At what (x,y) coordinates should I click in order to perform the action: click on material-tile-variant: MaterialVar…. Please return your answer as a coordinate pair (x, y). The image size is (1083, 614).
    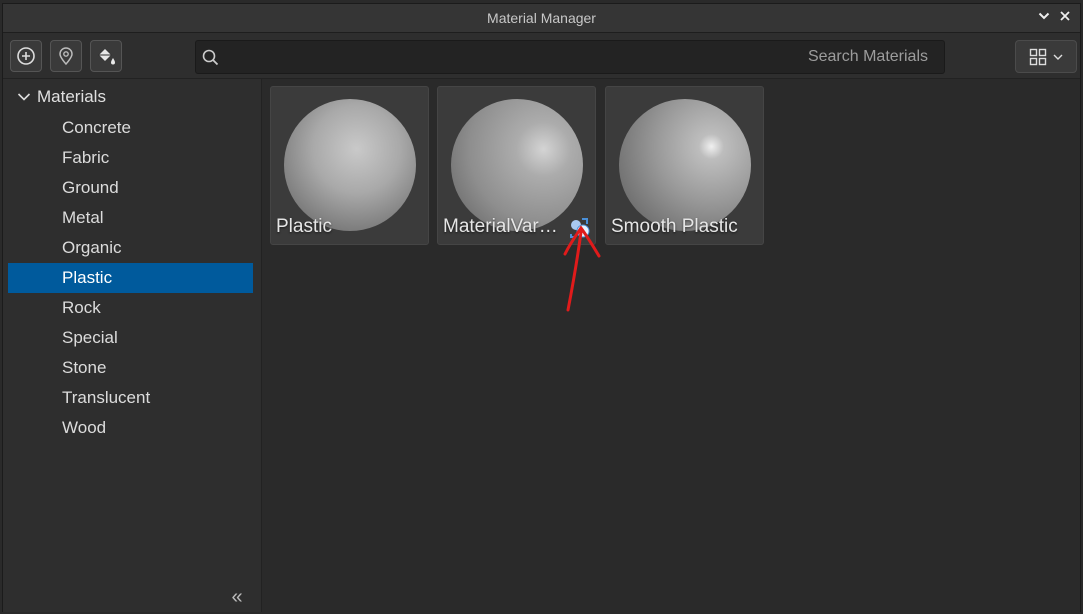
    Looking at the image, I should click on (516, 165).